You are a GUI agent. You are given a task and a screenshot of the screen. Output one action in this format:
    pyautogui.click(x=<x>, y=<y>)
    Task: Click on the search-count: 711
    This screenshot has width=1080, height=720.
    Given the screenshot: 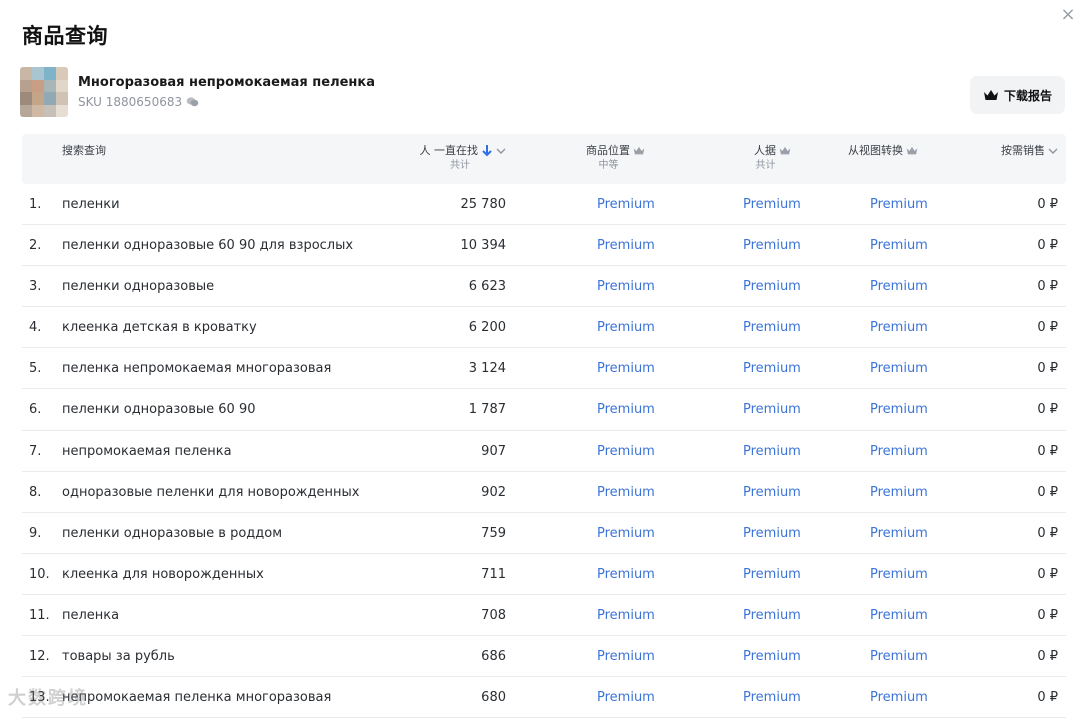 What is the action you would take?
    pyautogui.click(x=493, y=574)
    